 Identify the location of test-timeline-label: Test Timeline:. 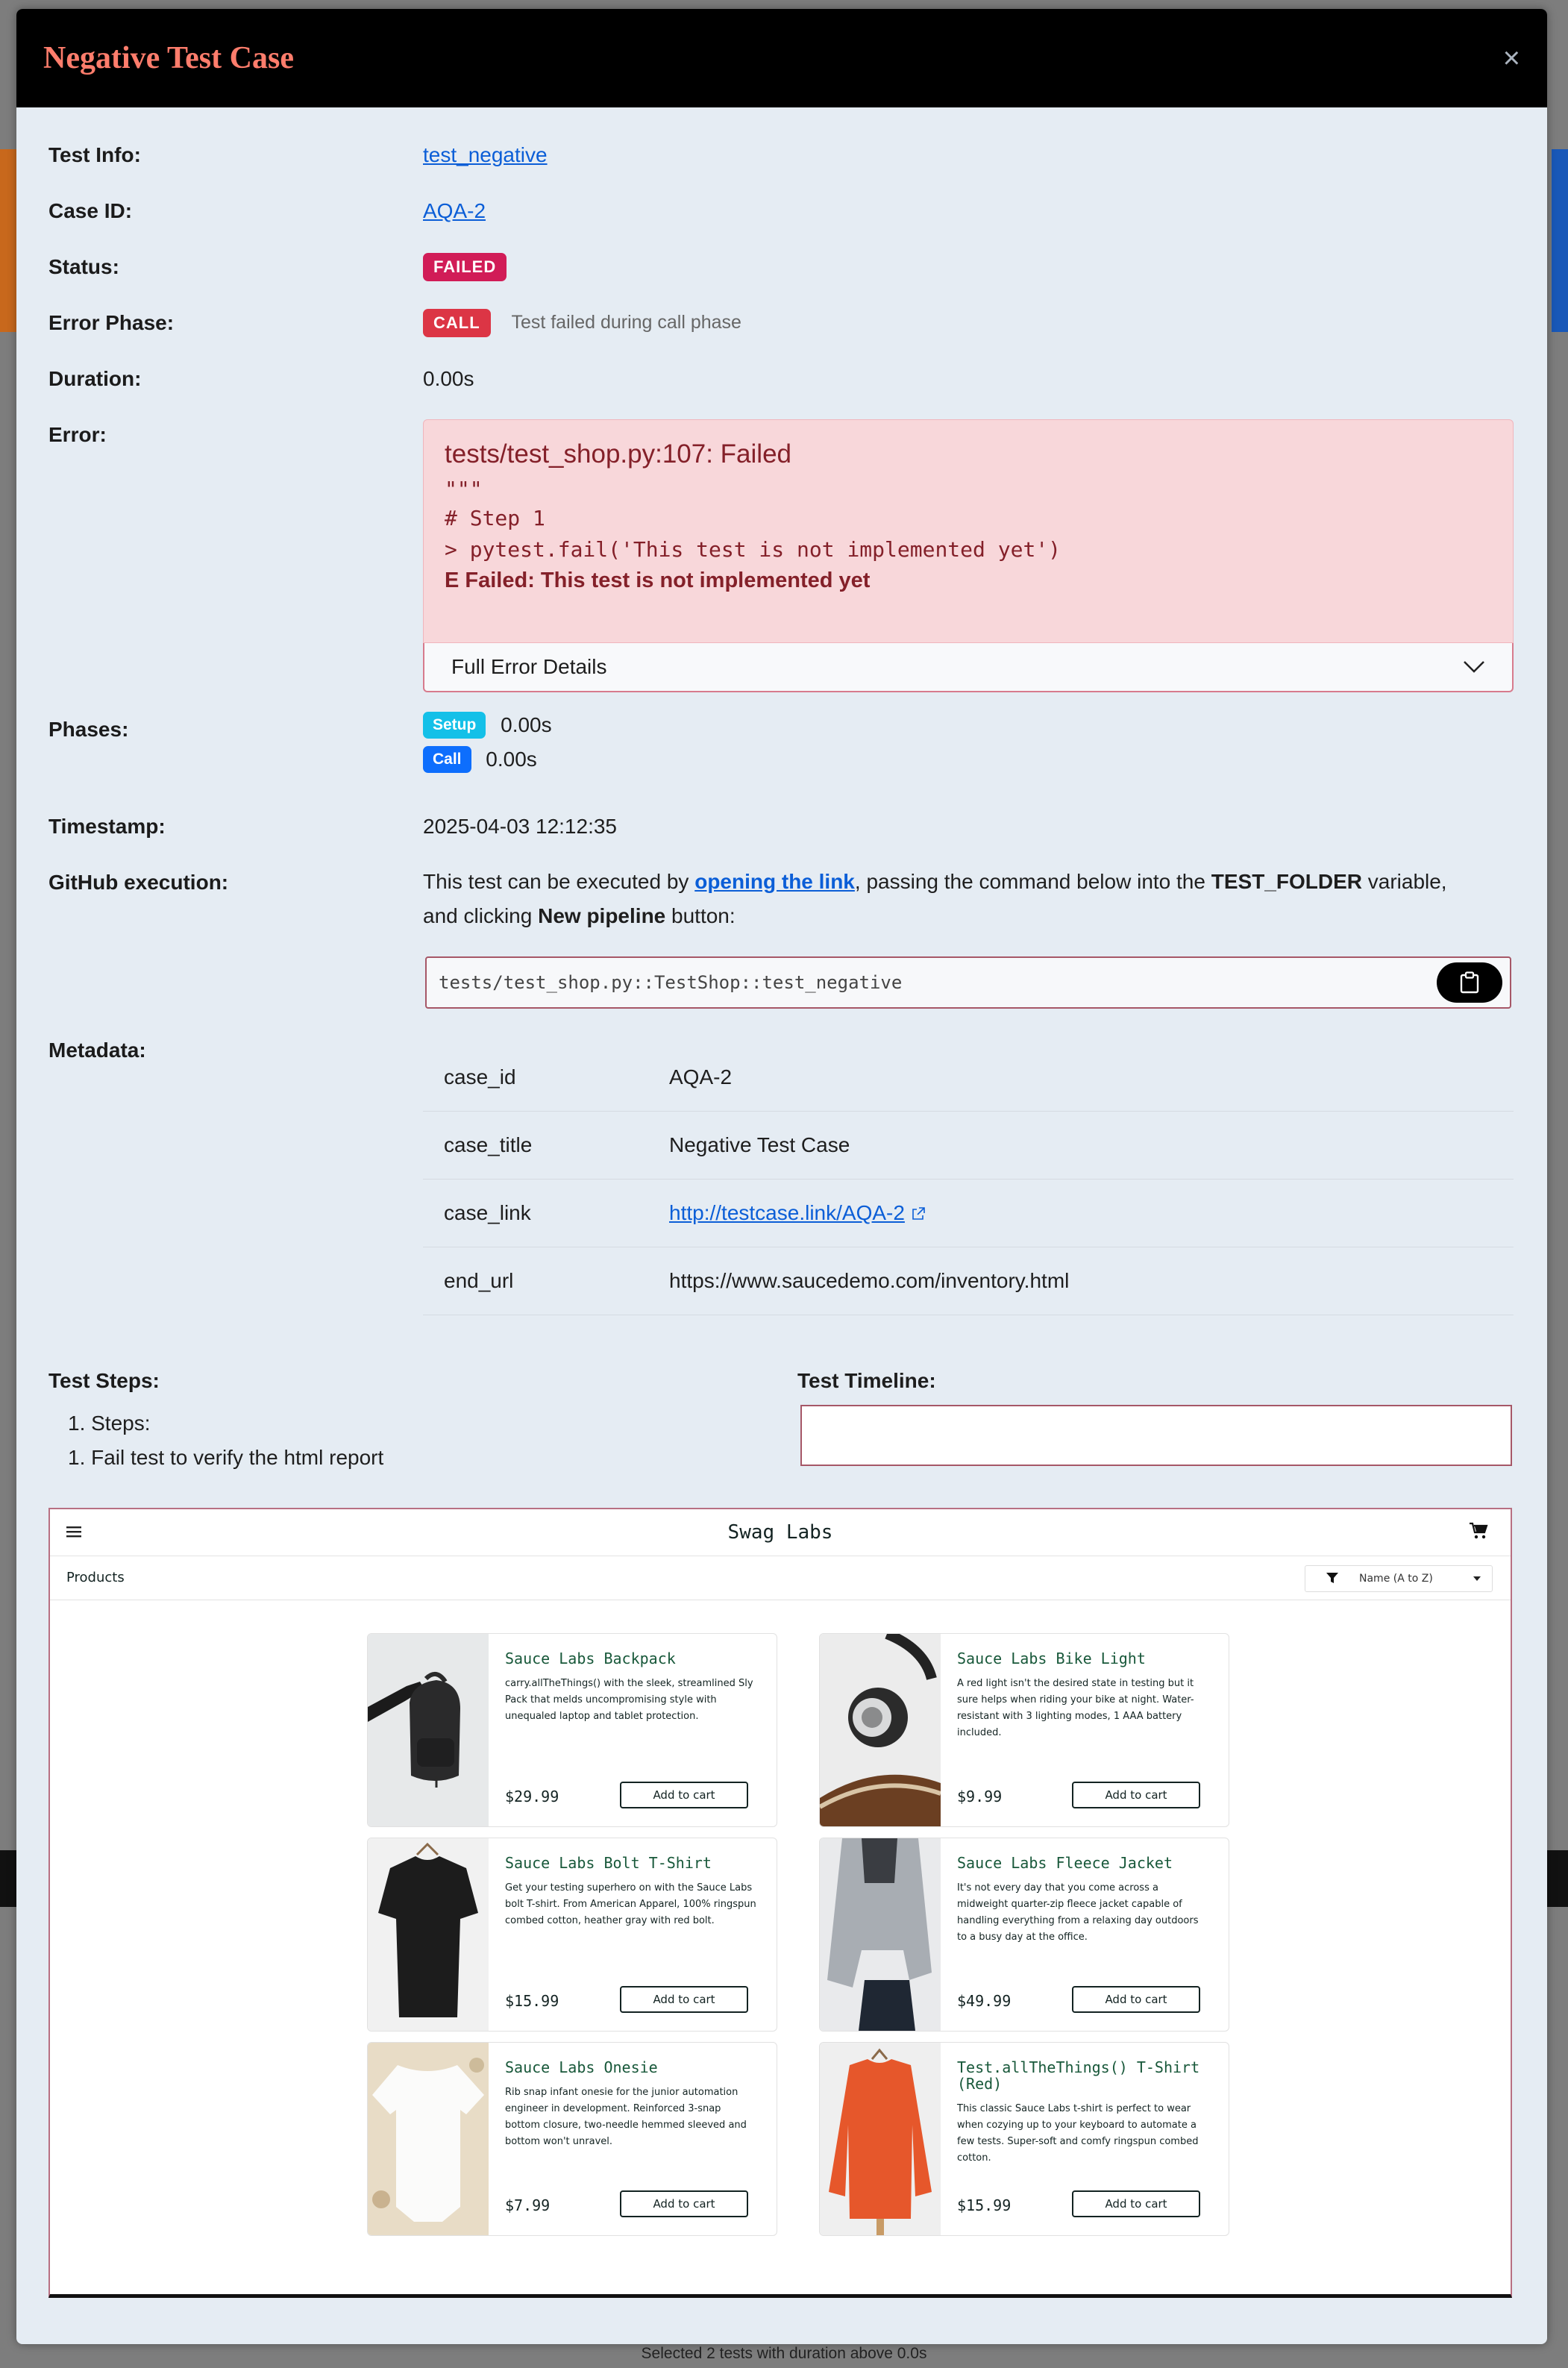
(866, 1381).